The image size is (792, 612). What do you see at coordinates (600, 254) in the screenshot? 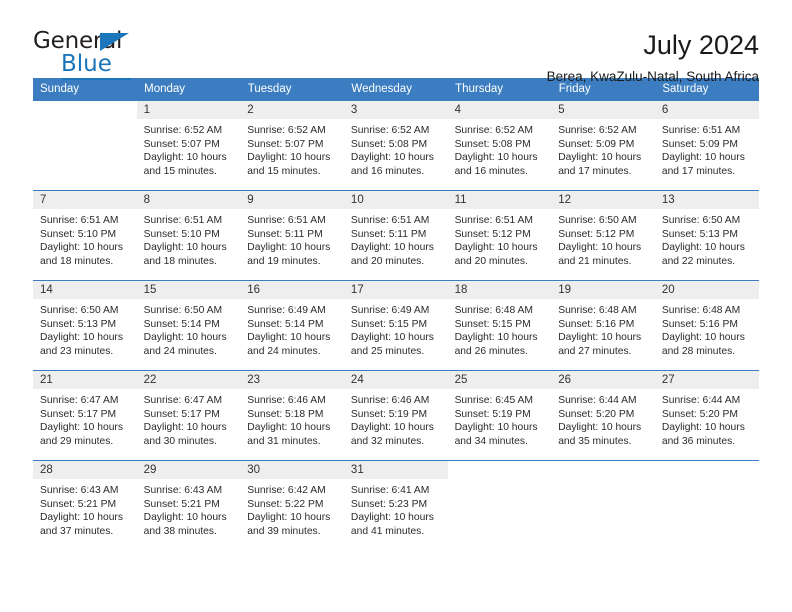
I see `daylight-text: Daylight: 10 hours and 21 minutes.` at bounding box center [600, 254].